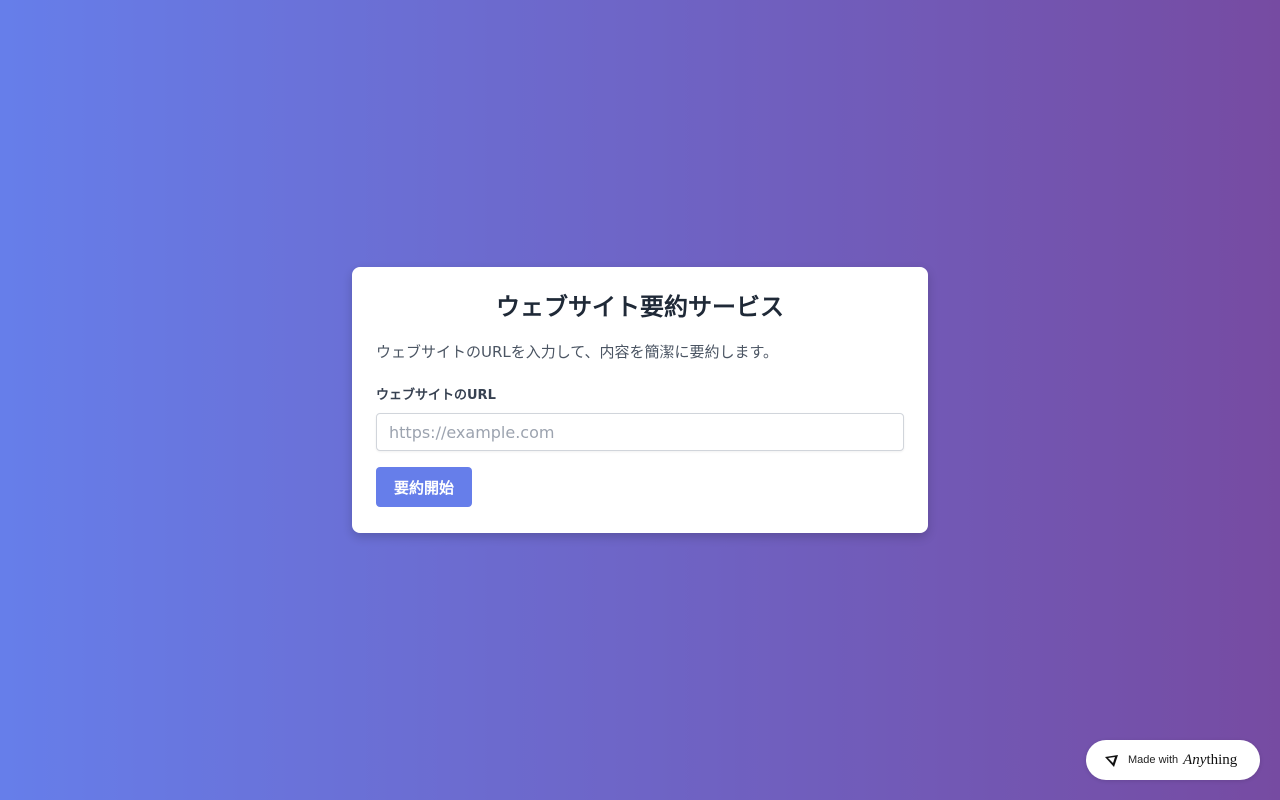 The width and height of the screenshot is (1280, 800). I want to click on brand-wordmark-italic: Any, so click(1195, 759).